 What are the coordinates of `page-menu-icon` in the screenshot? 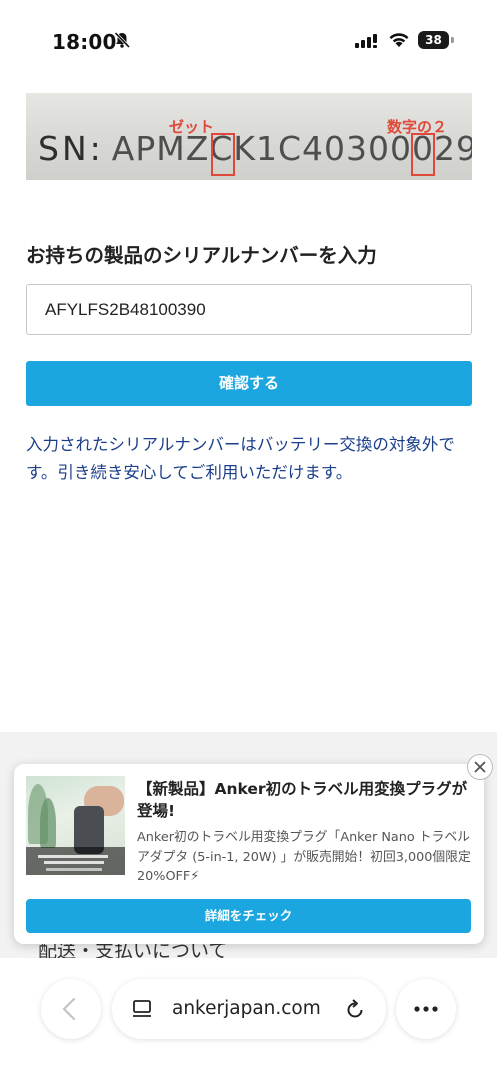 It's located at (142, 1009).